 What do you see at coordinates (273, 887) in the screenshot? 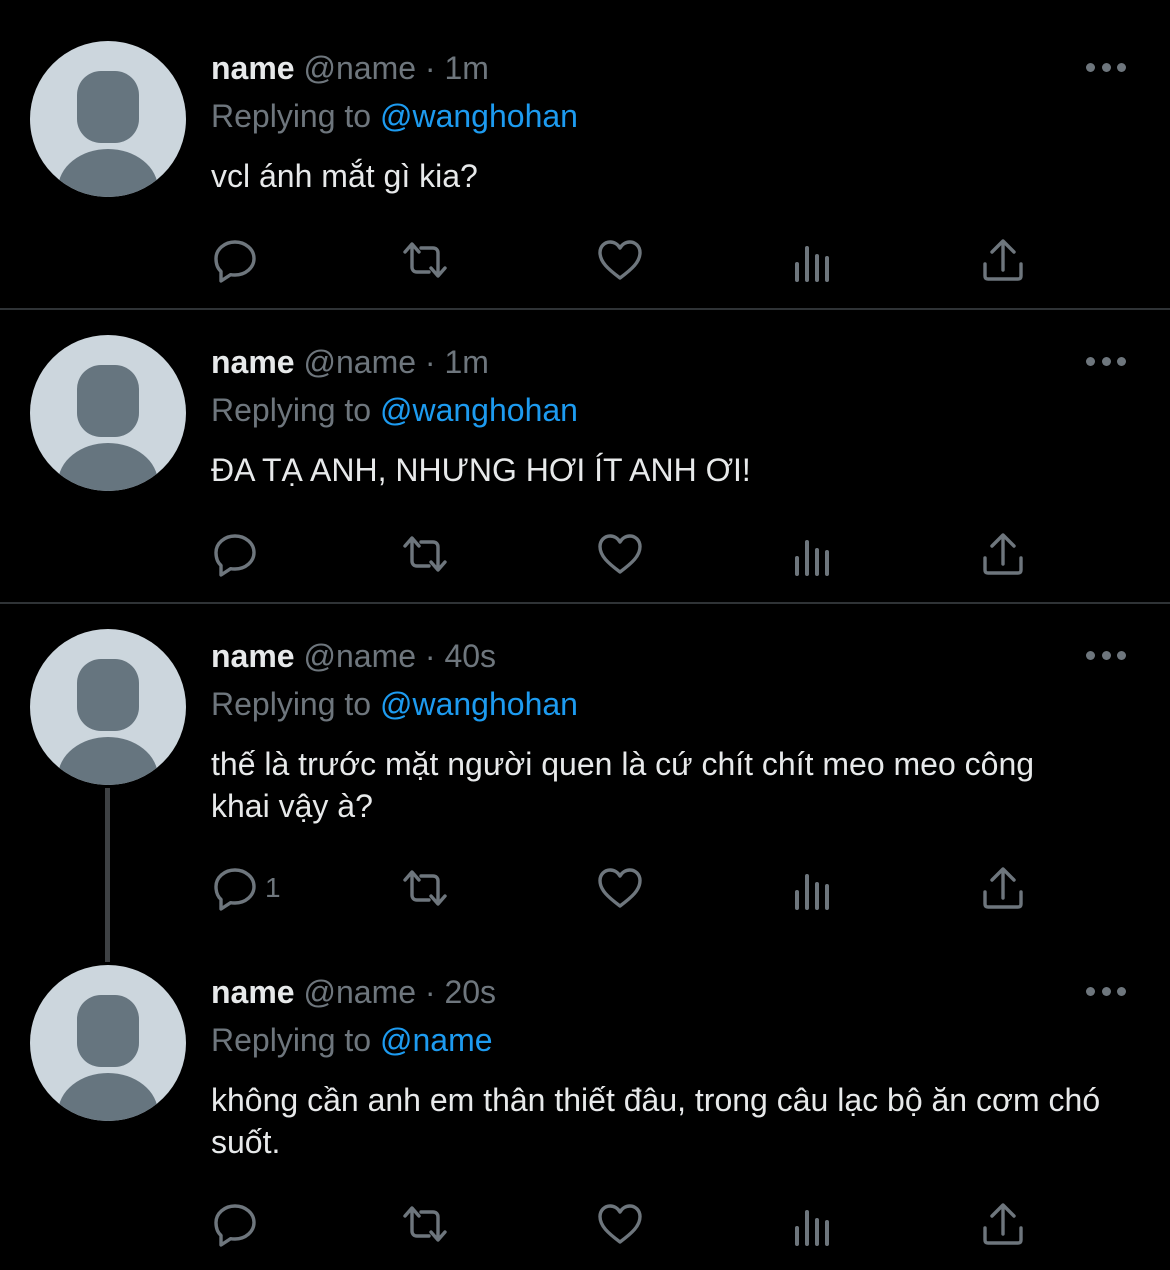
I see `reply-count: 1` at bounding box center [273, 887].